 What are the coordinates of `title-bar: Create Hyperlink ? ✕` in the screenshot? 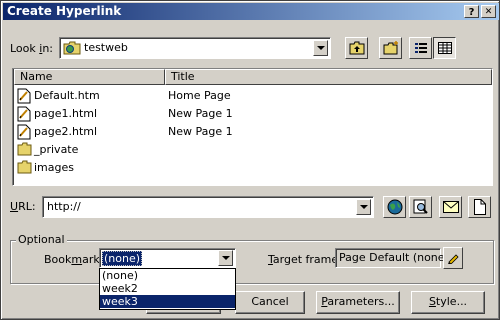 It's located at (251, 11).